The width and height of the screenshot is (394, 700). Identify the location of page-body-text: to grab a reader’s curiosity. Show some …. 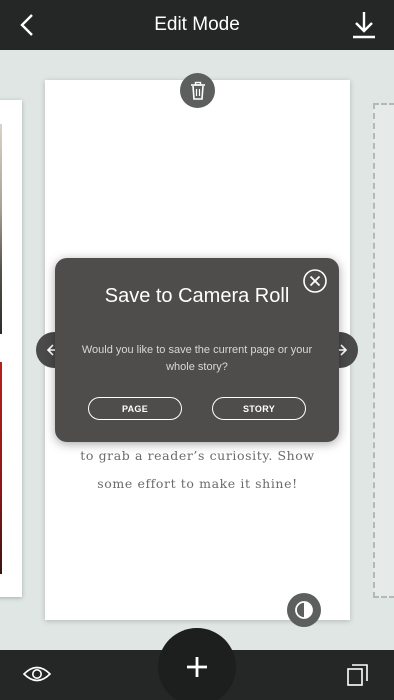
(197, 470).